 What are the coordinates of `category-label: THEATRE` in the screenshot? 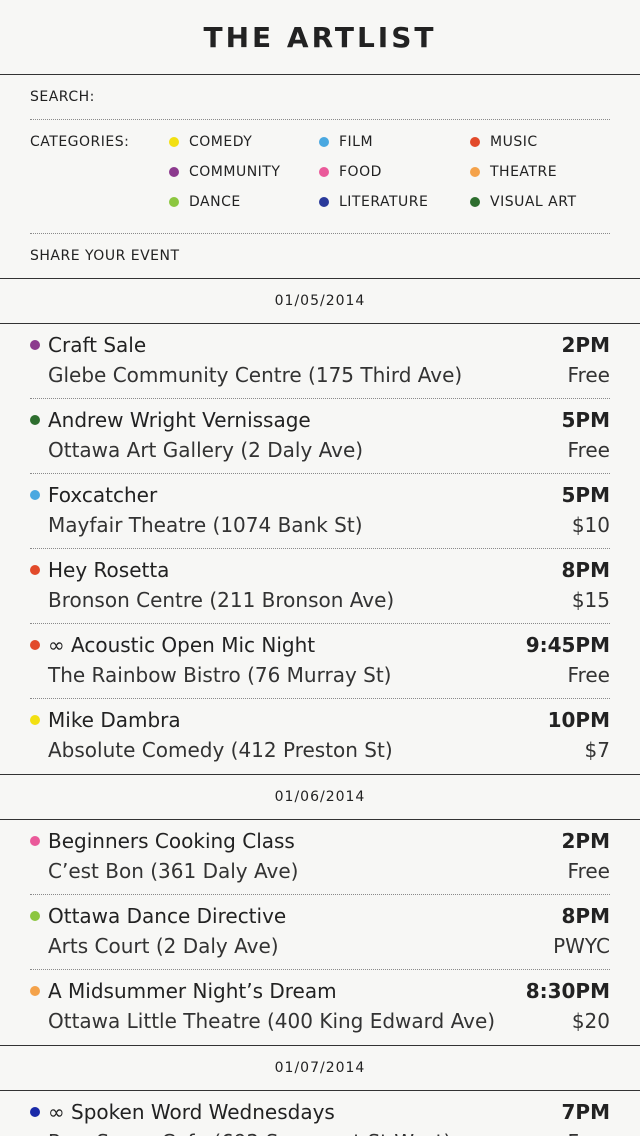 It's located at (524, 172).